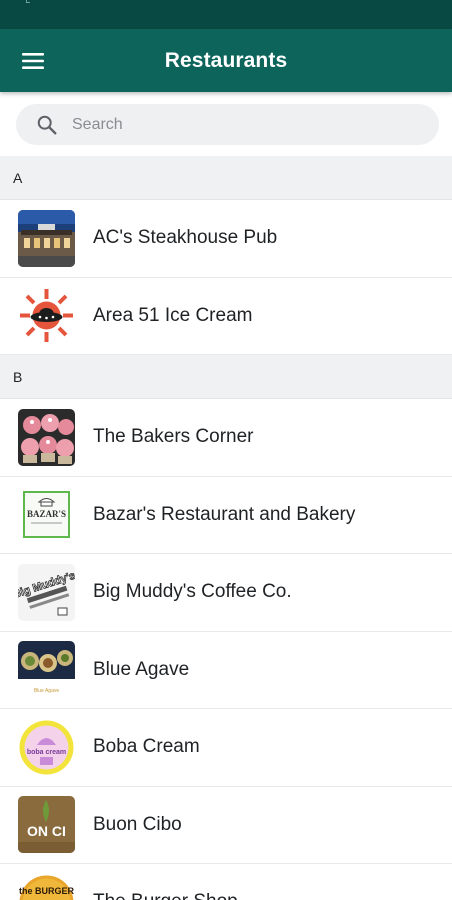  Describe the element at coordinates (146, 747) in the screenshot. I see `restaurant-name: Boba Cream` at that location.